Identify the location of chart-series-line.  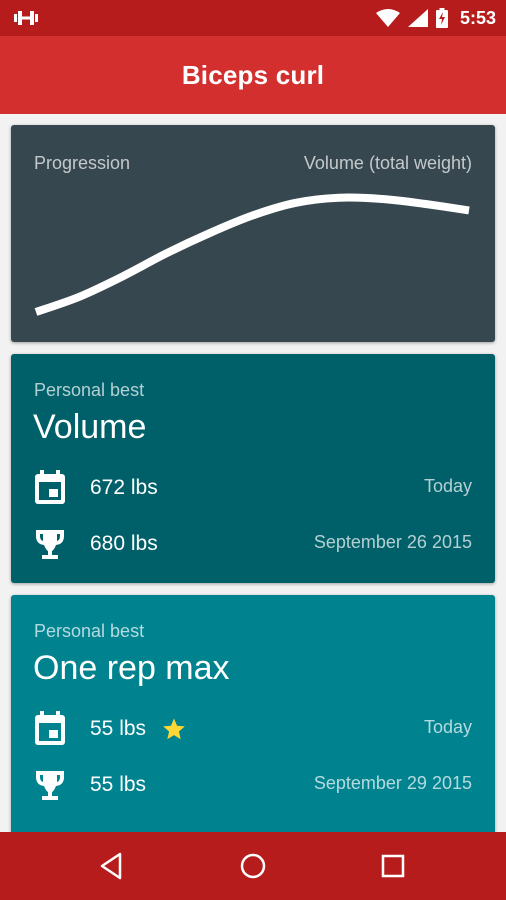
(252, 254).